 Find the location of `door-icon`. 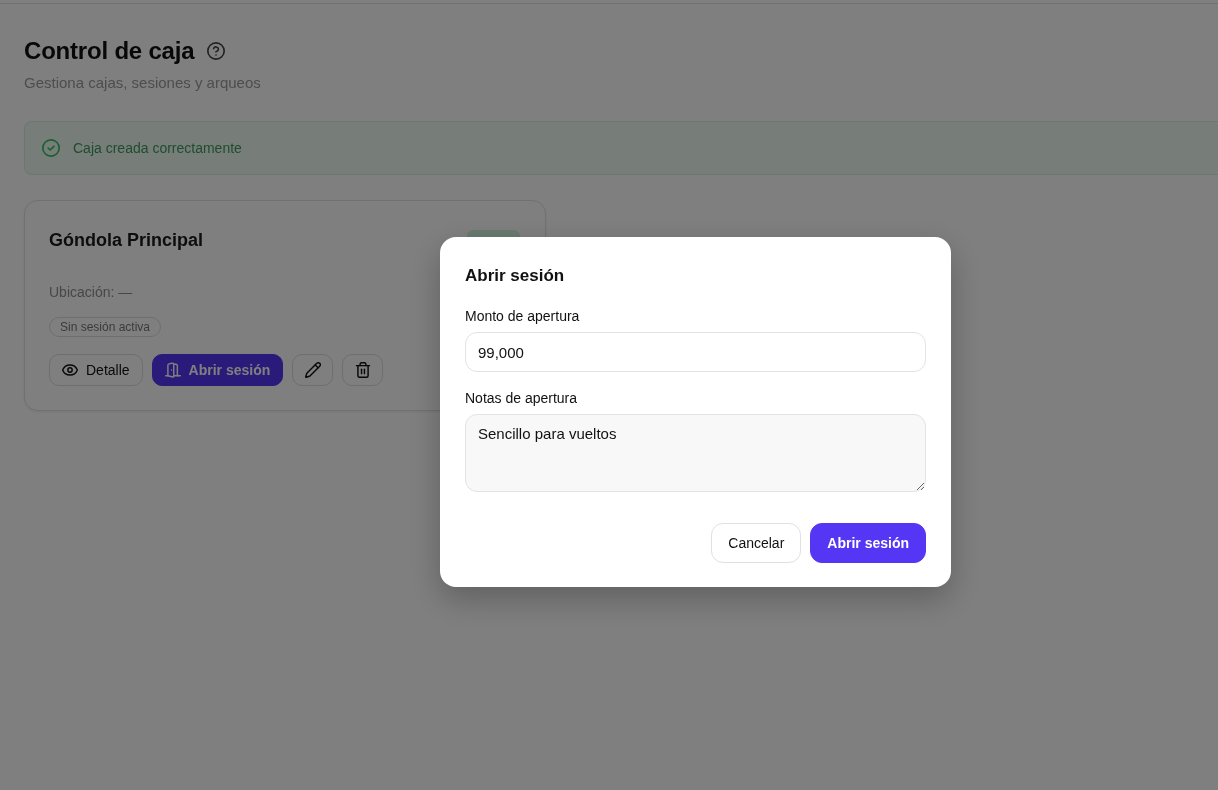

door-icon is located at coordinates (172, 370).